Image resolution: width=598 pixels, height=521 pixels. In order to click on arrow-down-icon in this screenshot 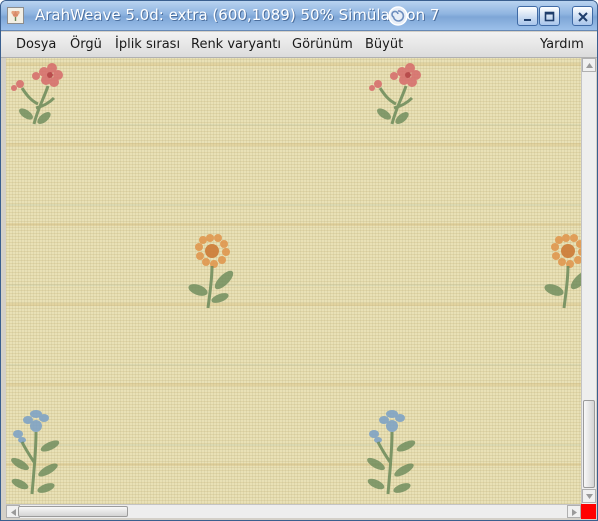, I will do `click(589, 496)`.